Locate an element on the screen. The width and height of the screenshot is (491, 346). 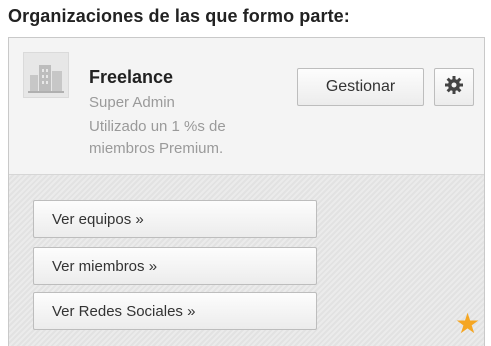
star-icon: ★ is located at coordinates (467, 324).